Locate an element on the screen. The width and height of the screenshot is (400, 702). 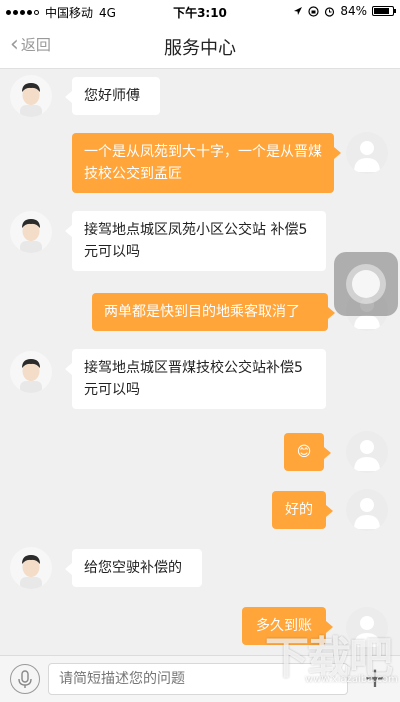
input-bar: + is located at coordinates (200, 678).